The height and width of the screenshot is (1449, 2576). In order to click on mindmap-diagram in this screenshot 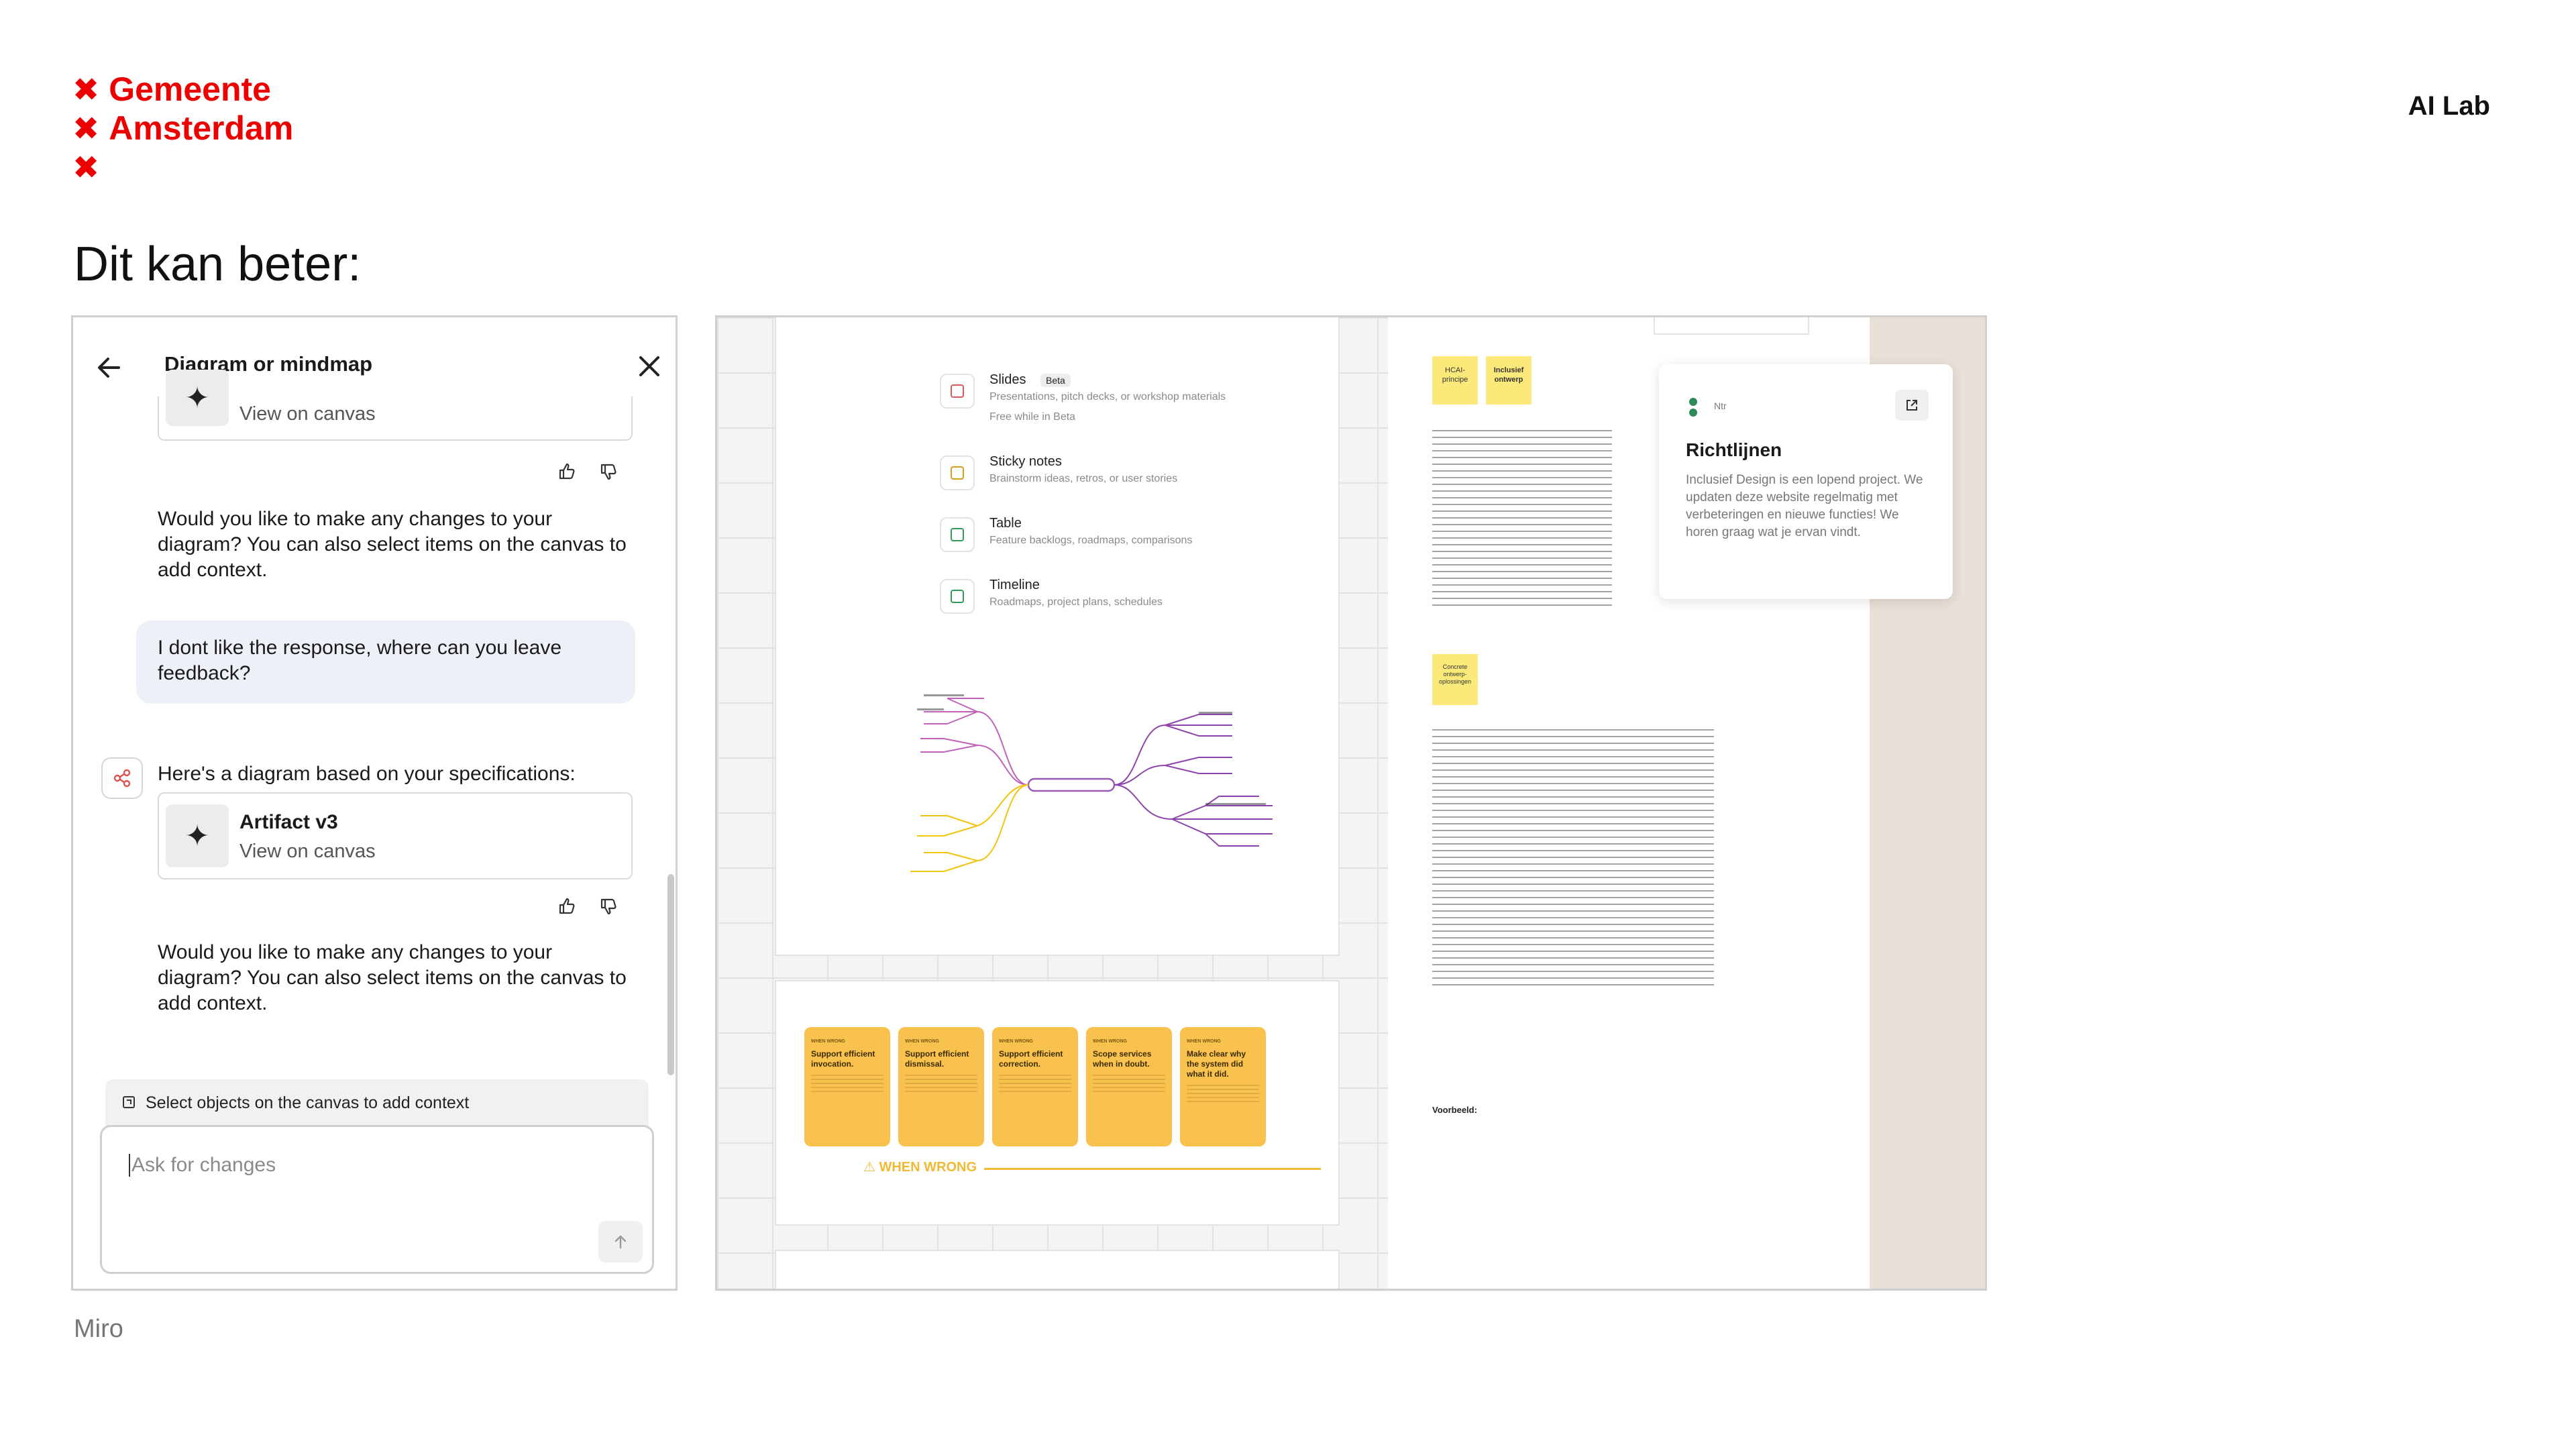, I will do `click(1091, 783)`.